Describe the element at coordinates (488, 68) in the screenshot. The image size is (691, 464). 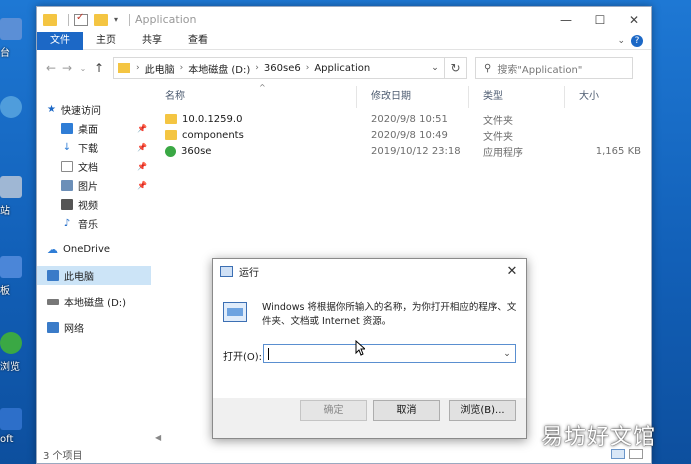
I see `search-icon: ⚲` at that location.